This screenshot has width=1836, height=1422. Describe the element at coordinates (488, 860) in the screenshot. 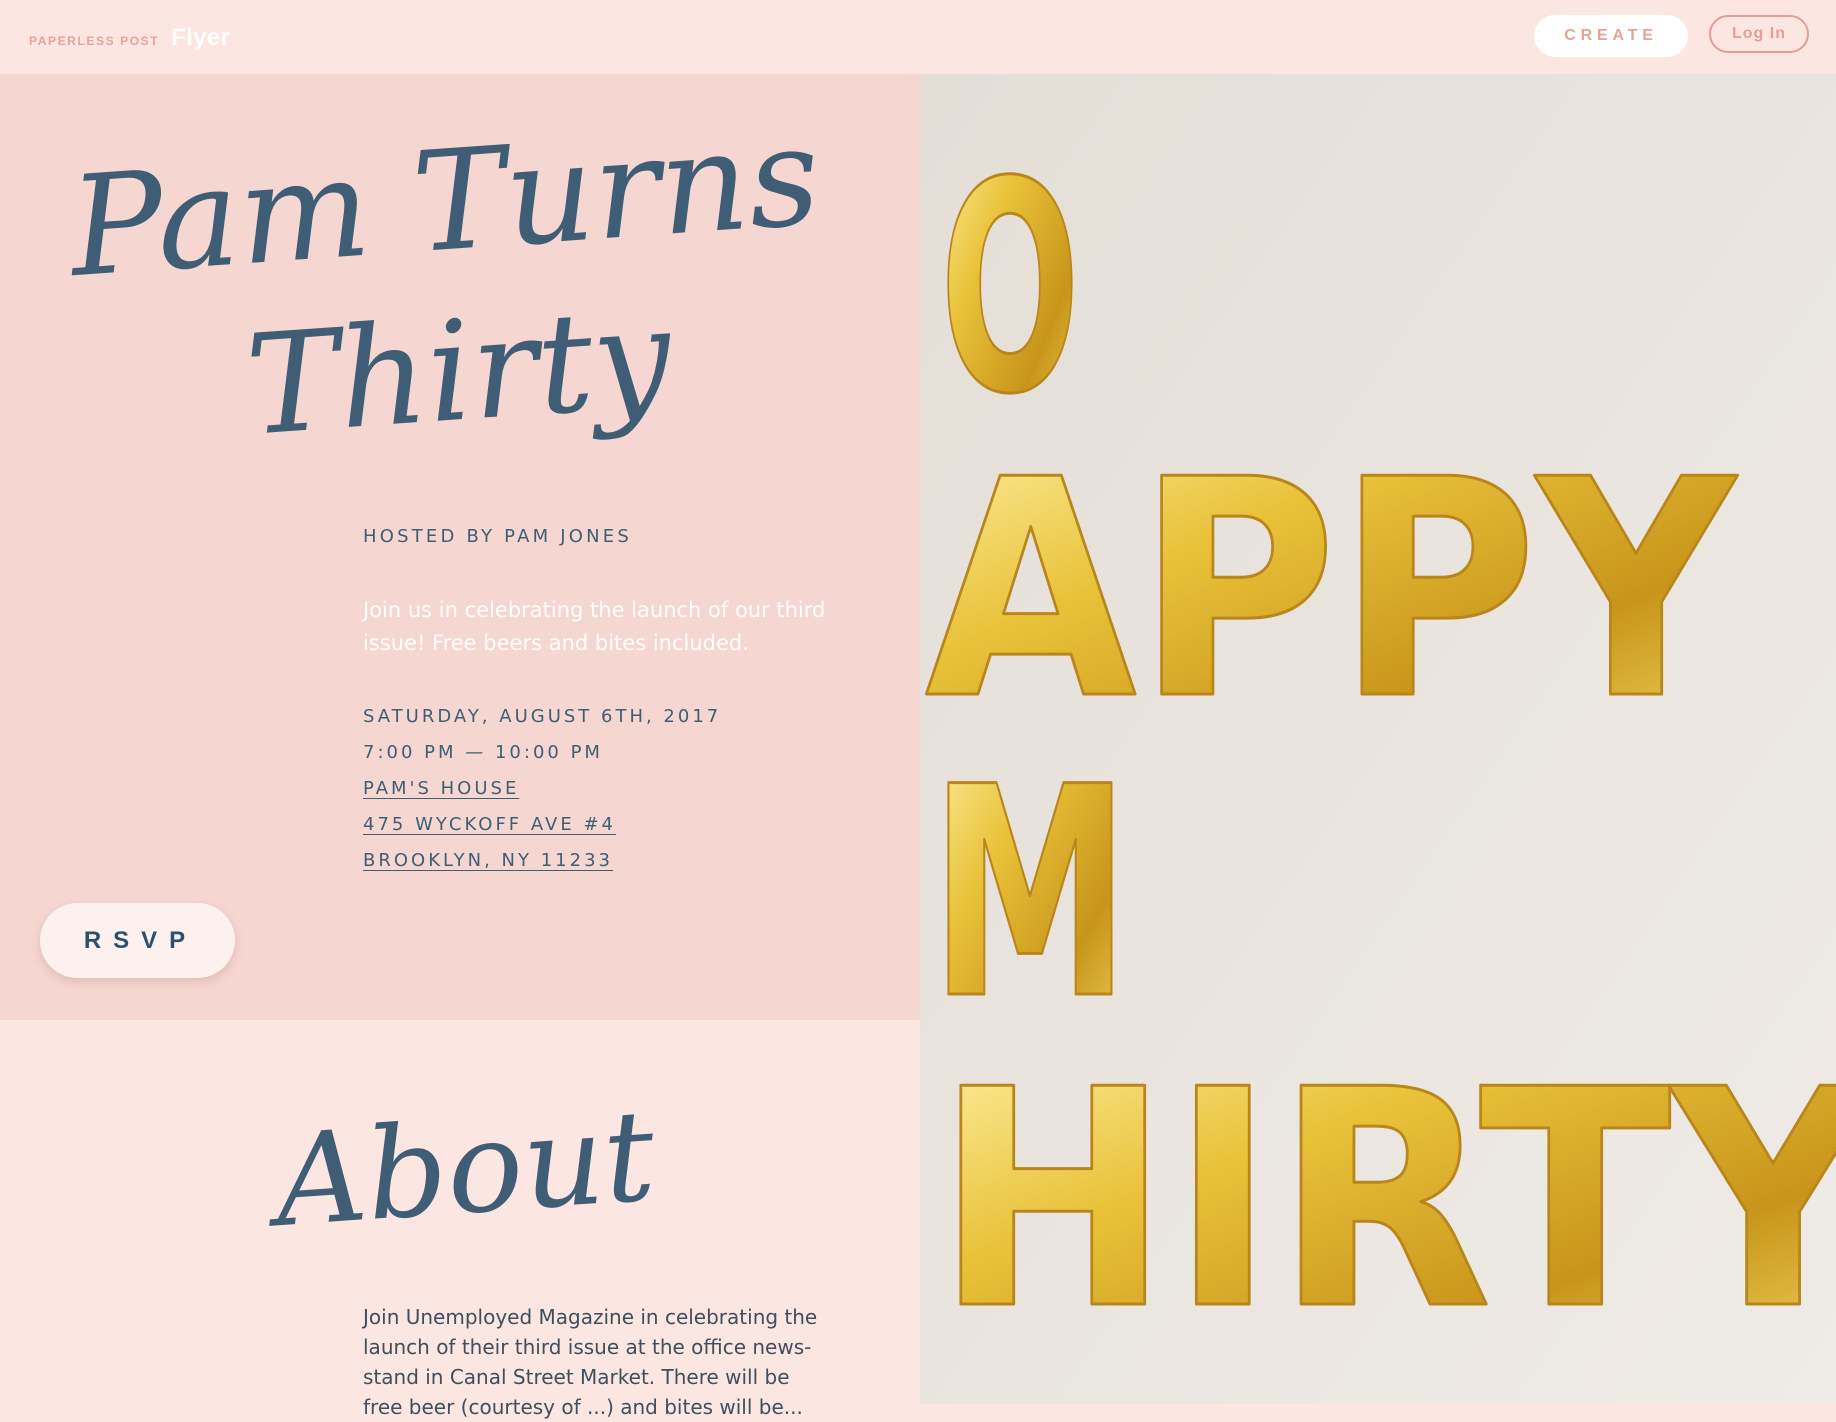

I see `address-line-2-link: BROOKLYN, NY 11233` at that location.